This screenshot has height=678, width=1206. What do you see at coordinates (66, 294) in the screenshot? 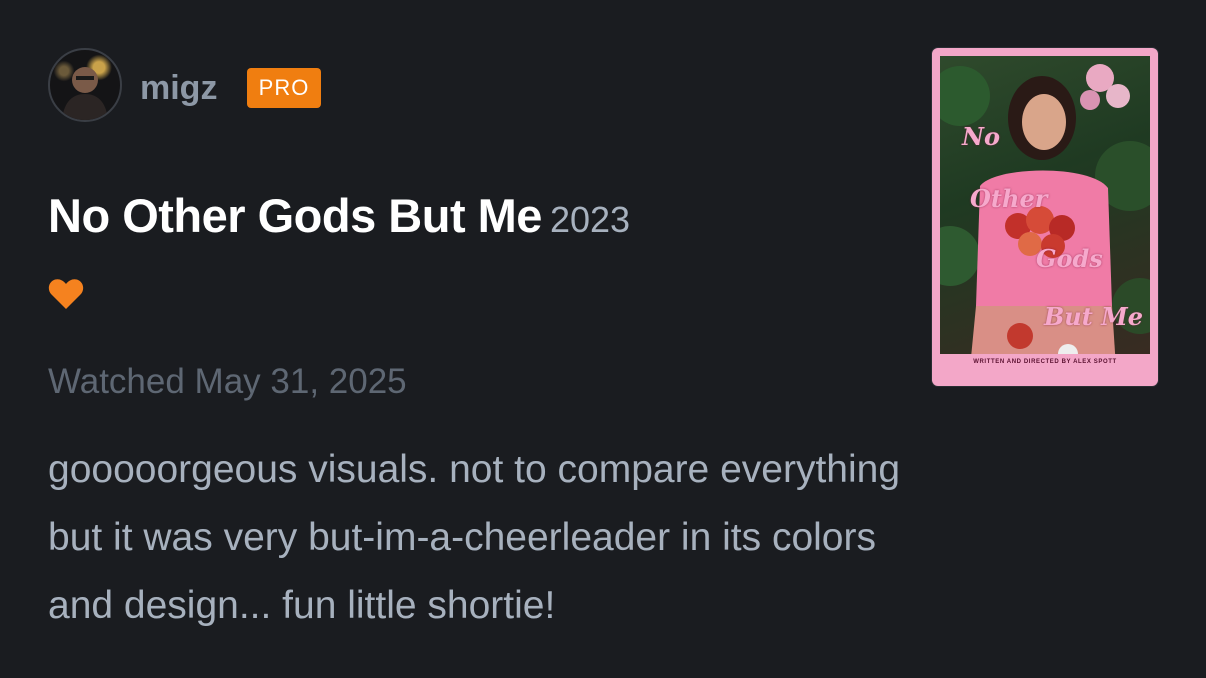
I see `heart-icon` at bounding box center [66, 294].